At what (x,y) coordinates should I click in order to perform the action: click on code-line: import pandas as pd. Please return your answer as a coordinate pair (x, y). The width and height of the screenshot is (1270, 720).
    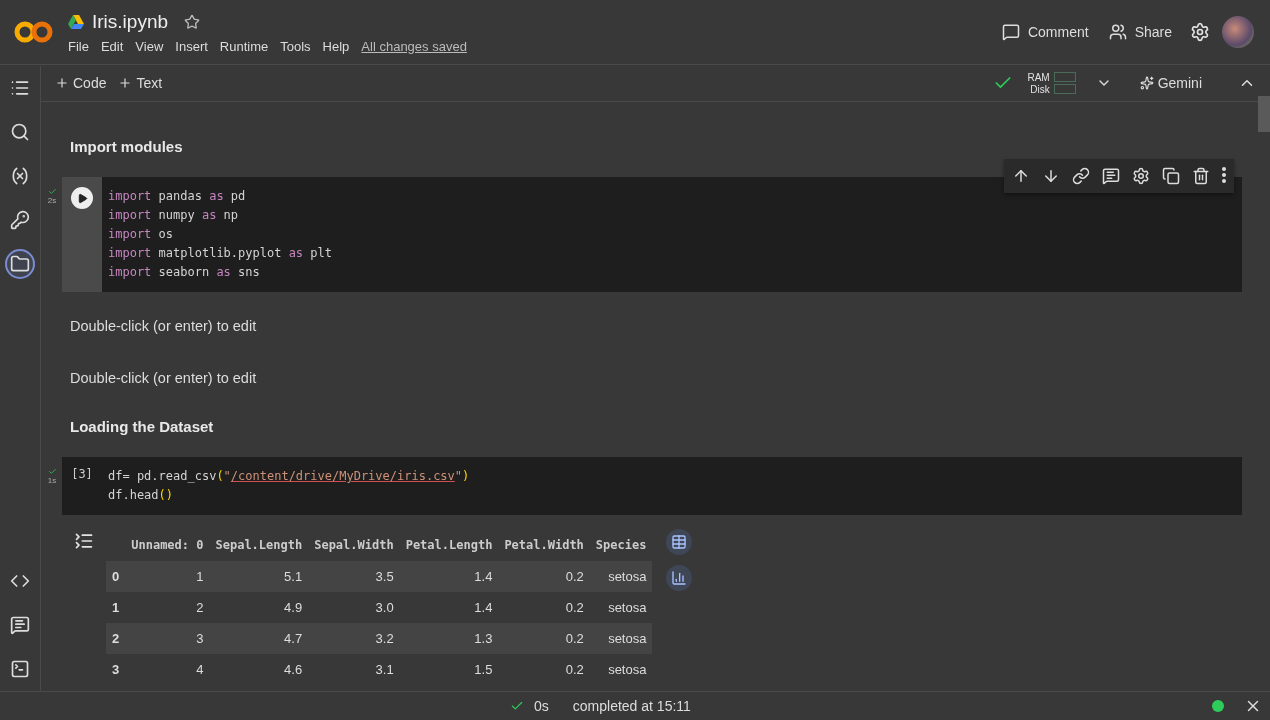
    Looking at the image, I should click on (177, 196).